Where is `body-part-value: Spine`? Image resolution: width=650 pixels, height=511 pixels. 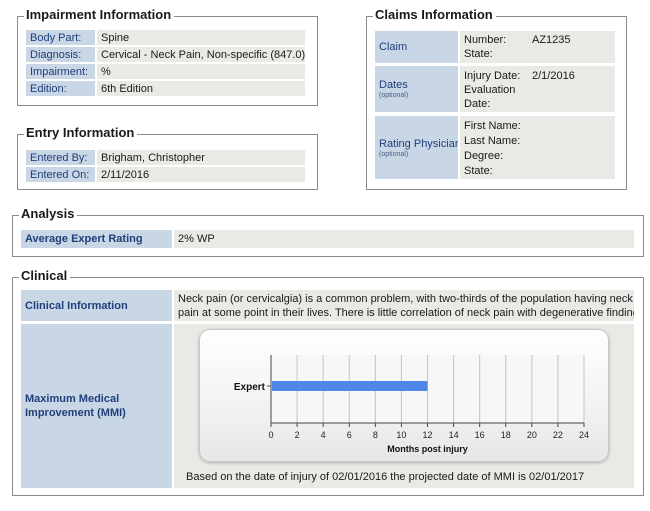 body-part-value: Spine is located at coordinates (201, 37).